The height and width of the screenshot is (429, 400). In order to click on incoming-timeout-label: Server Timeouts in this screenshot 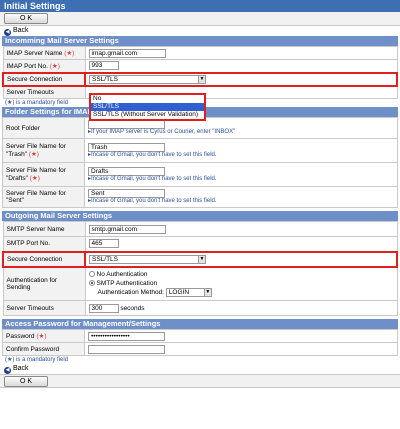, I will do `click(30, 92)`.